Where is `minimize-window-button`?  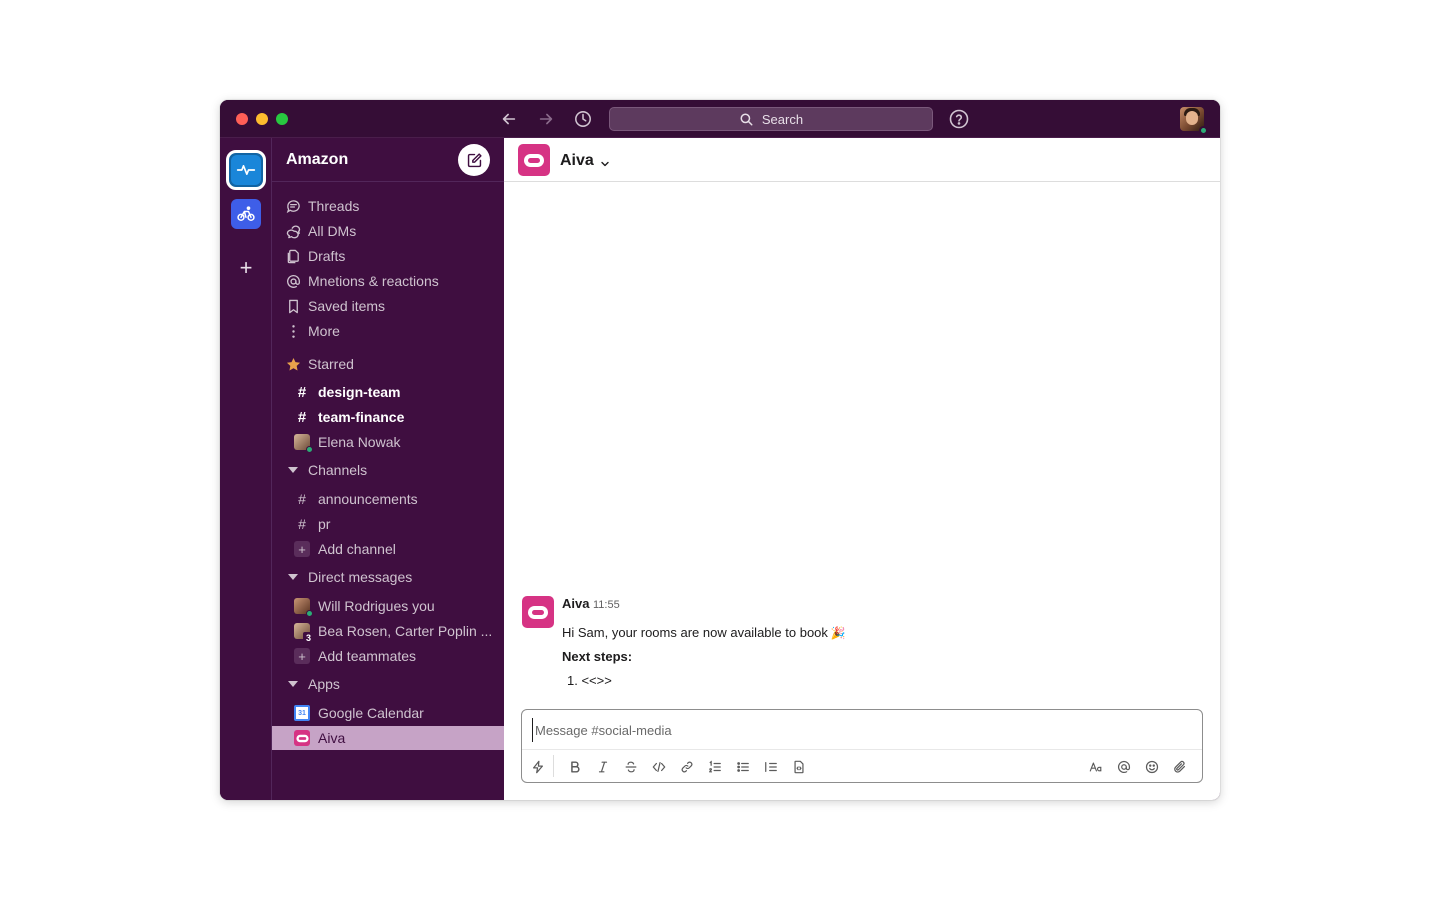
minimize-window-button is located at coordinates (262, 119).